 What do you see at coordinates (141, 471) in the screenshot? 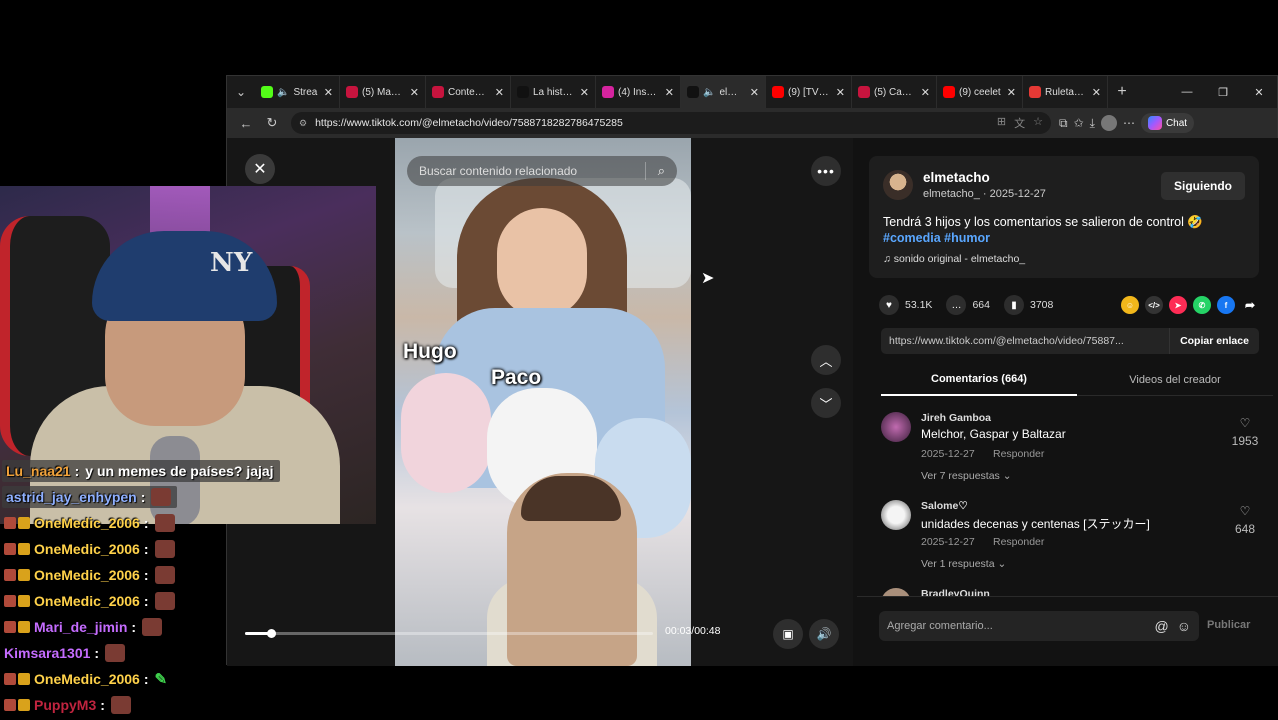
I see `chat-message: Lu_naa21: y un memes de países? jajaj` at bounding box center [141, 471].